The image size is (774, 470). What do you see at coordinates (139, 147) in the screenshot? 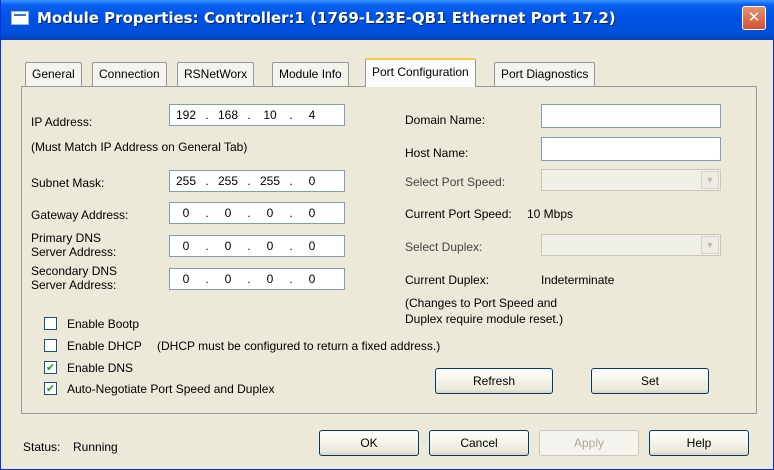
I see `ip-address-note: (Must Match IP Address on General Tab)` at bounding box center [139, 147].